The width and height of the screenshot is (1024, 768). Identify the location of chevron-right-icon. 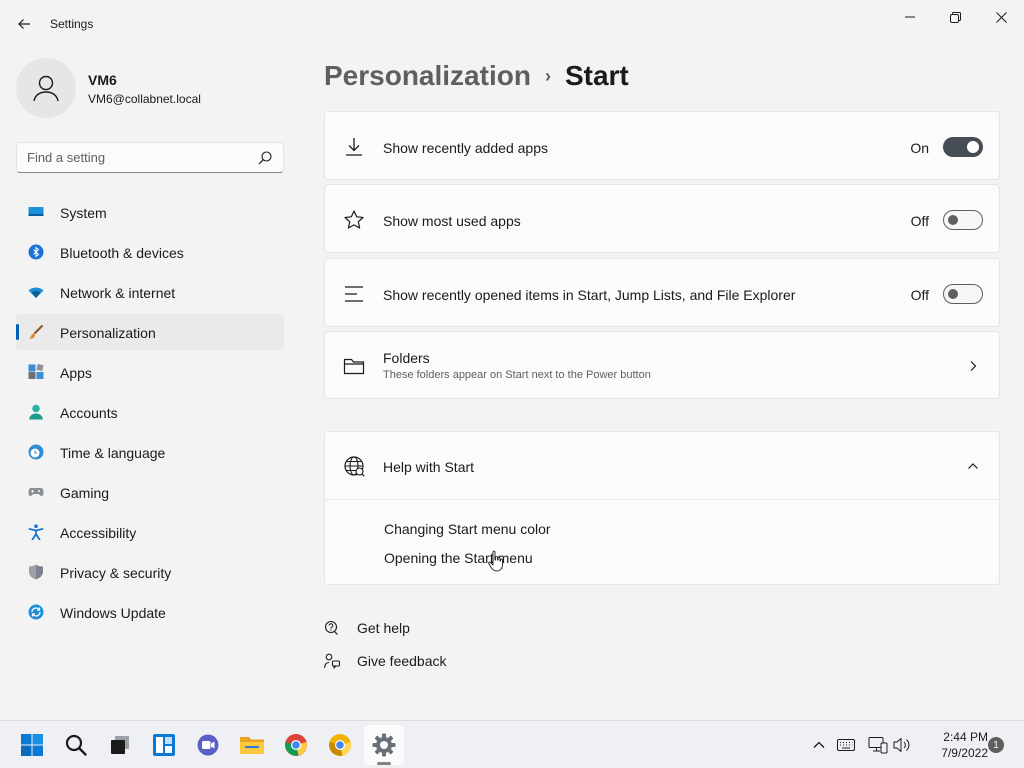
(973, 366).